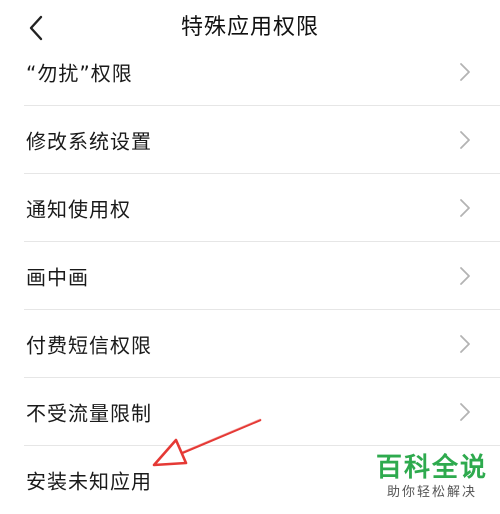  Describe the element at coordinates (89, 345) in the screenshot. I see `list-item-label: 付费短信权限` at that location.